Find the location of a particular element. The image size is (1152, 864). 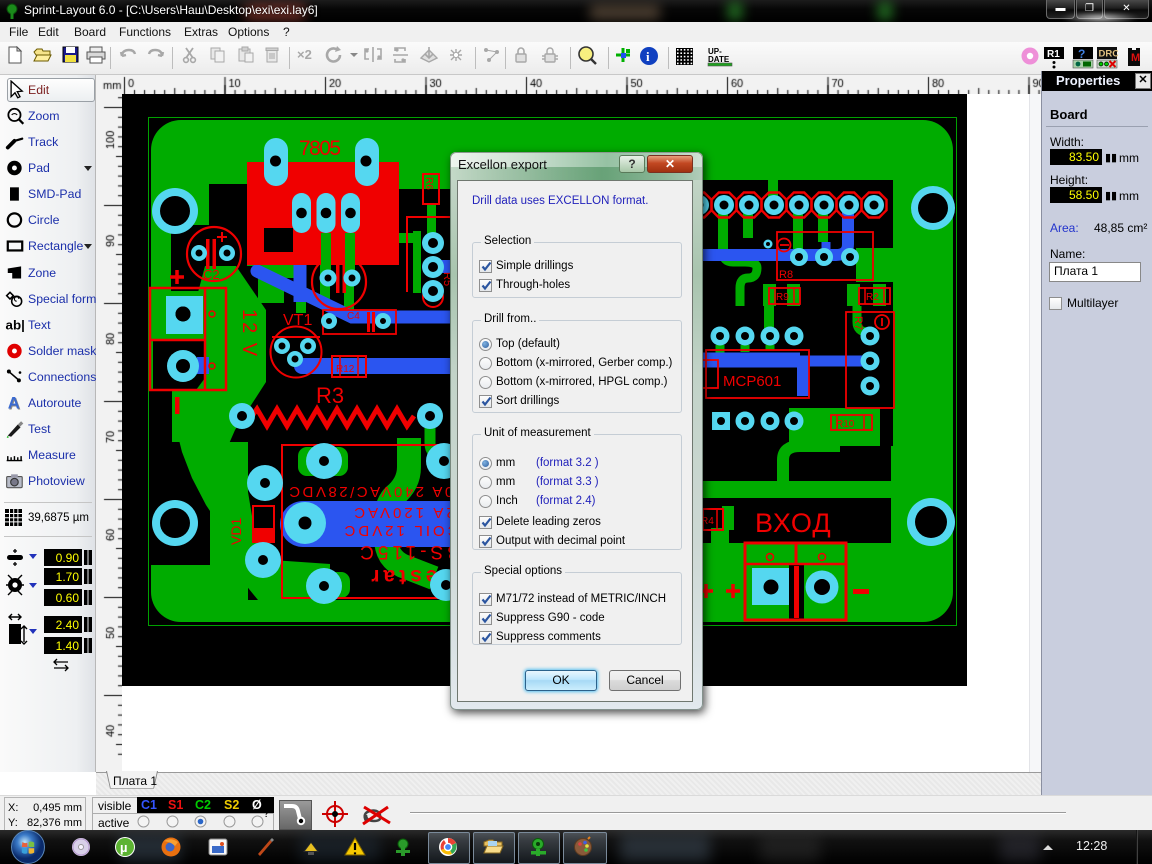

svg-text: M is located at coordinates (1135, 58).